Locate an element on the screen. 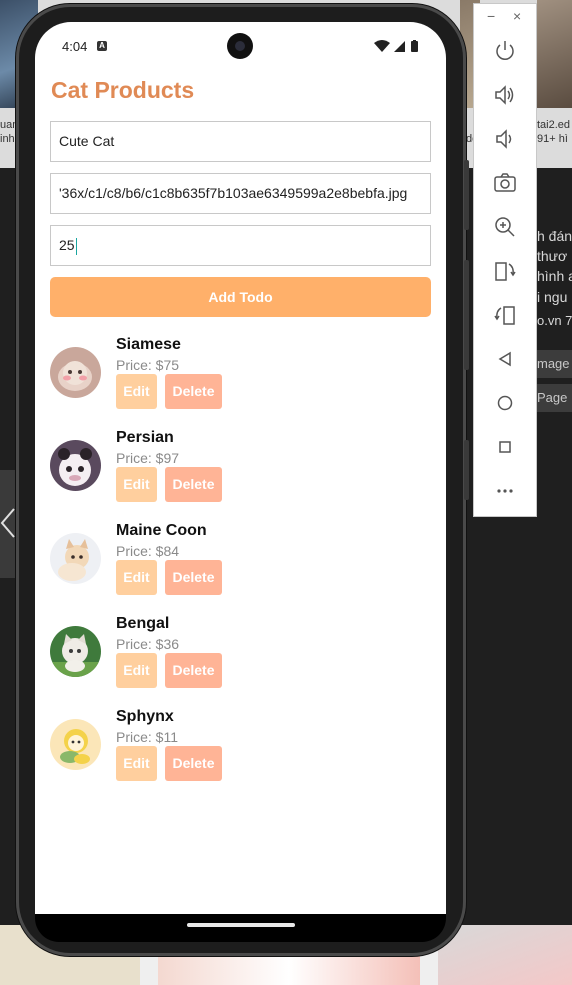 The image size is (572, 985). more-icon is located at coordinates (505, 491).